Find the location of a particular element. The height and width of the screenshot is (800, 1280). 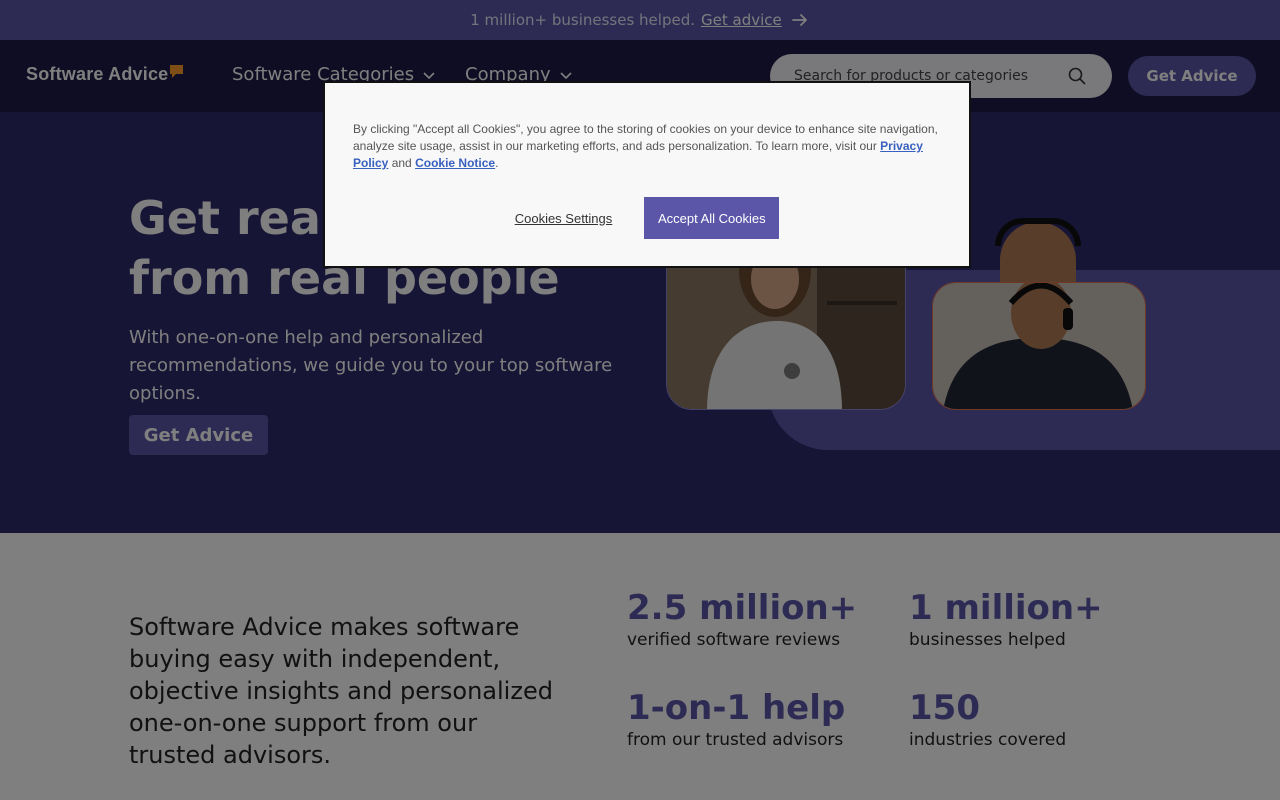

cookie-text-and: and is located at coordinates (401, 163).